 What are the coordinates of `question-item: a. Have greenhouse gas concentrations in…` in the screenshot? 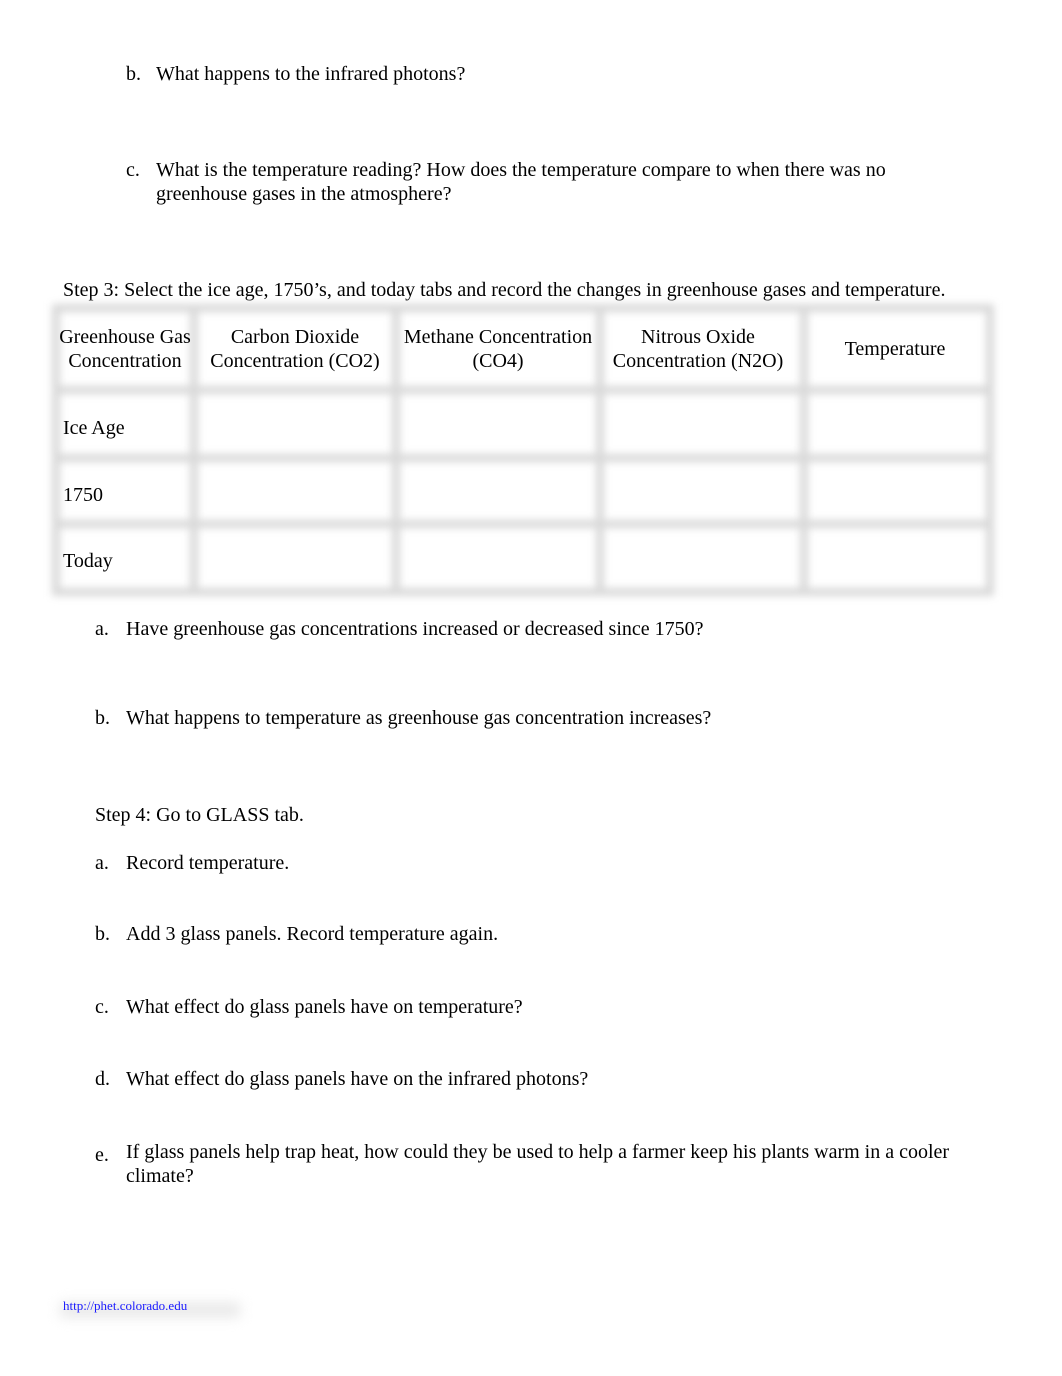 It's located at (545, 629).